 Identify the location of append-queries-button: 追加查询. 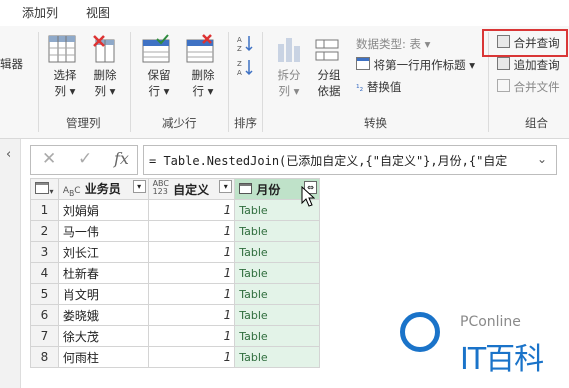
(528, 65).